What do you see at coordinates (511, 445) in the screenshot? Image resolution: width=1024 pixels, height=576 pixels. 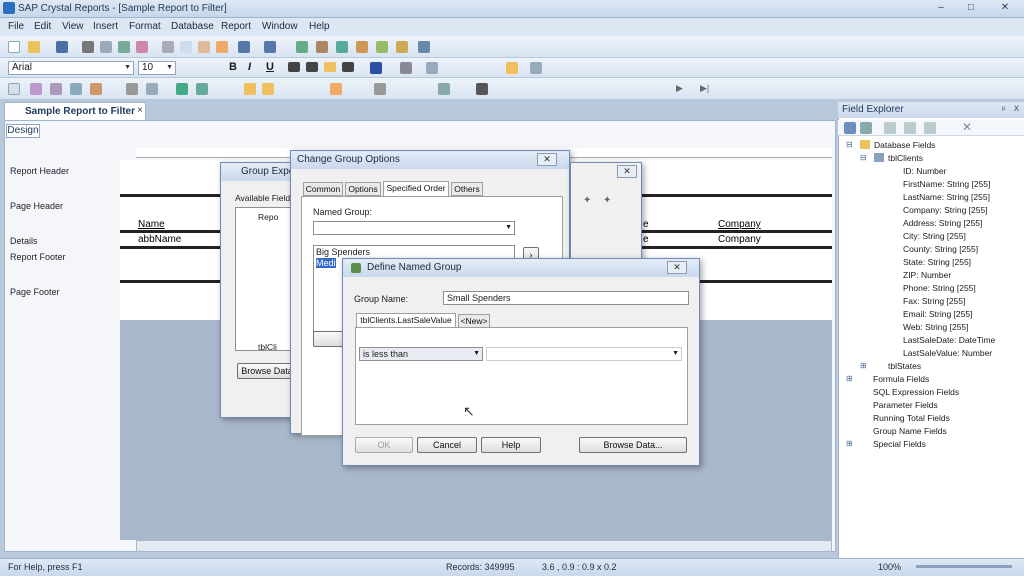 I see `help-button: Help` at bounding box center [511, 445].